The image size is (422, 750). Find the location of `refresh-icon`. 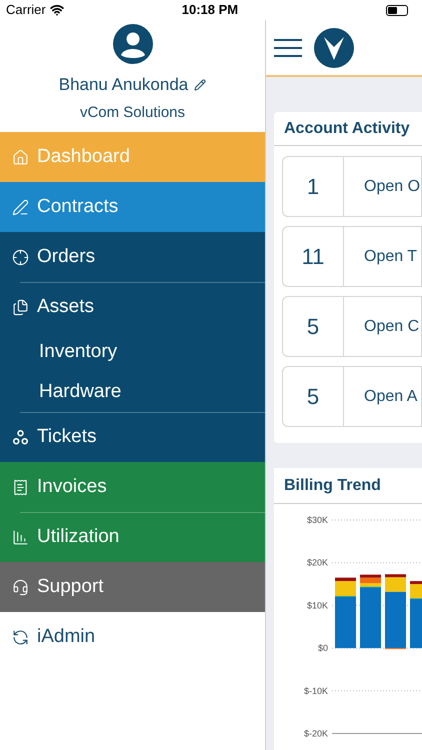

refresh-icon is located at coordinates (20, 637).